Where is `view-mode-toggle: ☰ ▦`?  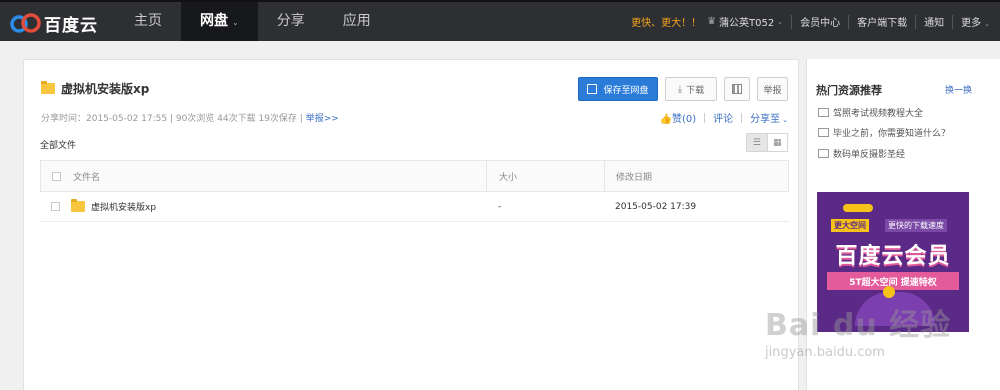
view-mode-toggle: ☰ ▦ is located at coordinates (767, 142).